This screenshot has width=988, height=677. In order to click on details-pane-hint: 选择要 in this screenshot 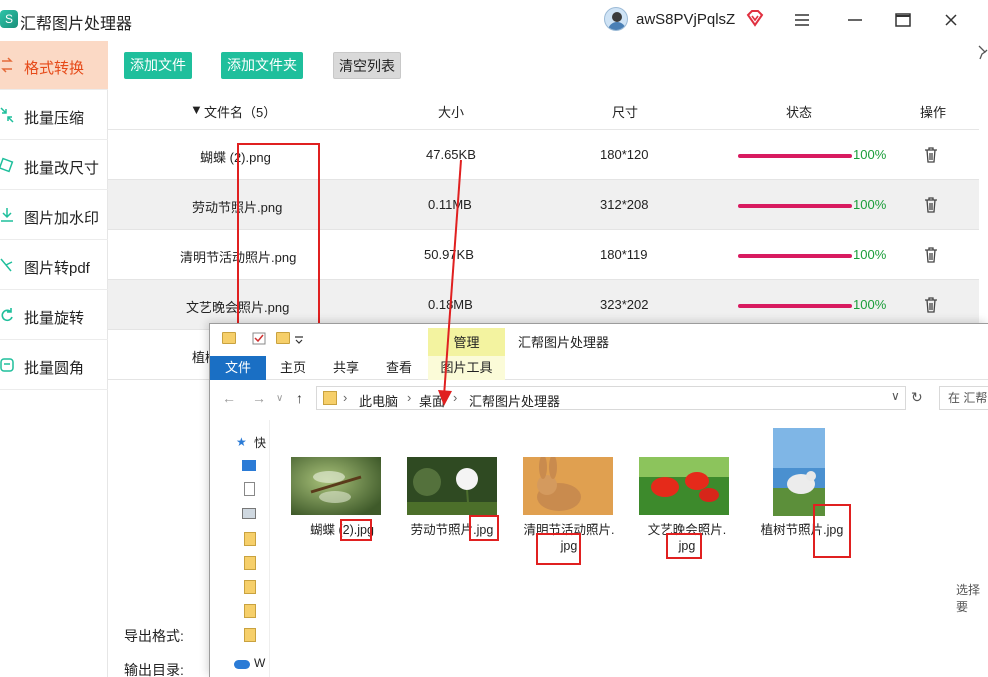, I will do `click(968, 598)`.